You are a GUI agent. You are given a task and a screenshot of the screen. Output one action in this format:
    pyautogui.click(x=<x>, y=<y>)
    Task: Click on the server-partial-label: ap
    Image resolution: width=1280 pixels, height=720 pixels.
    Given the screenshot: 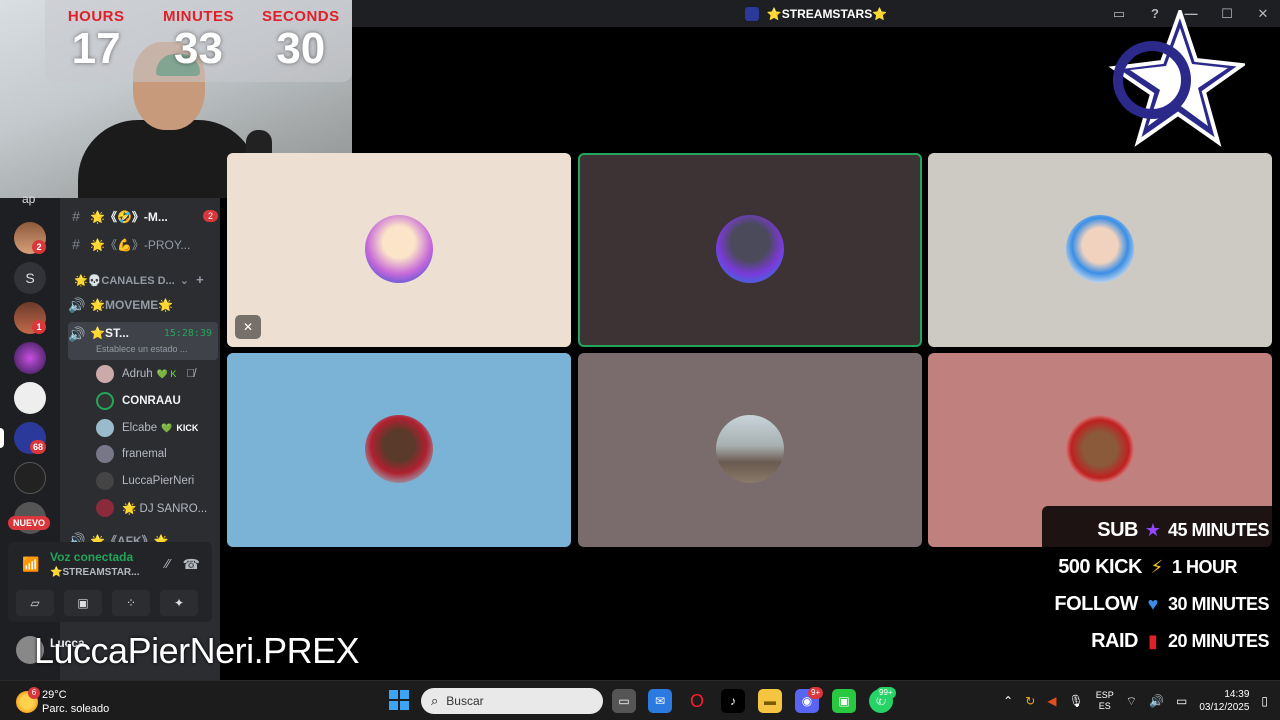 What is the action you would take?
    pyautogui.click(x=29, y=199)
    